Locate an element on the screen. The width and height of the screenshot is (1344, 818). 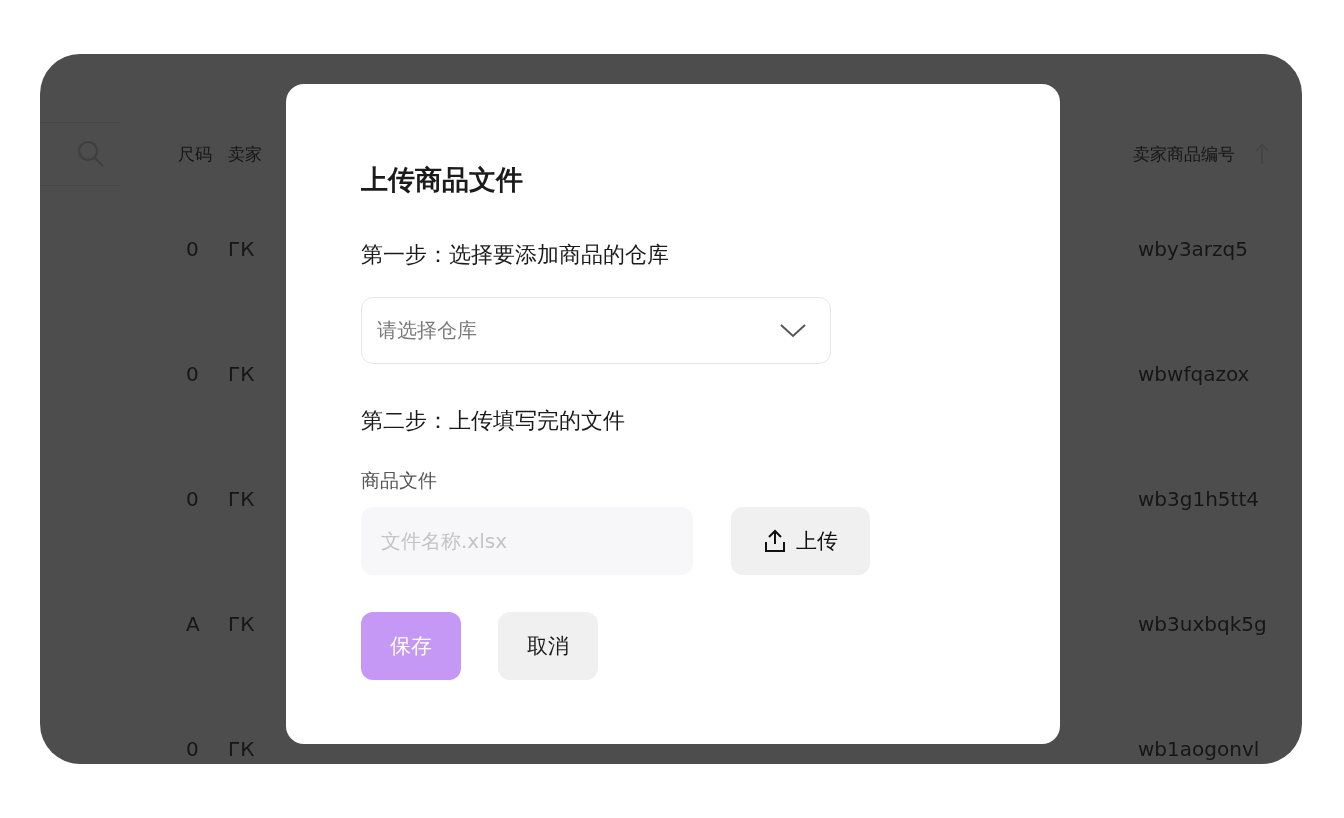
step-label: 第一步：选择要添加商品的仓库 is located at coordinates (515, 255).